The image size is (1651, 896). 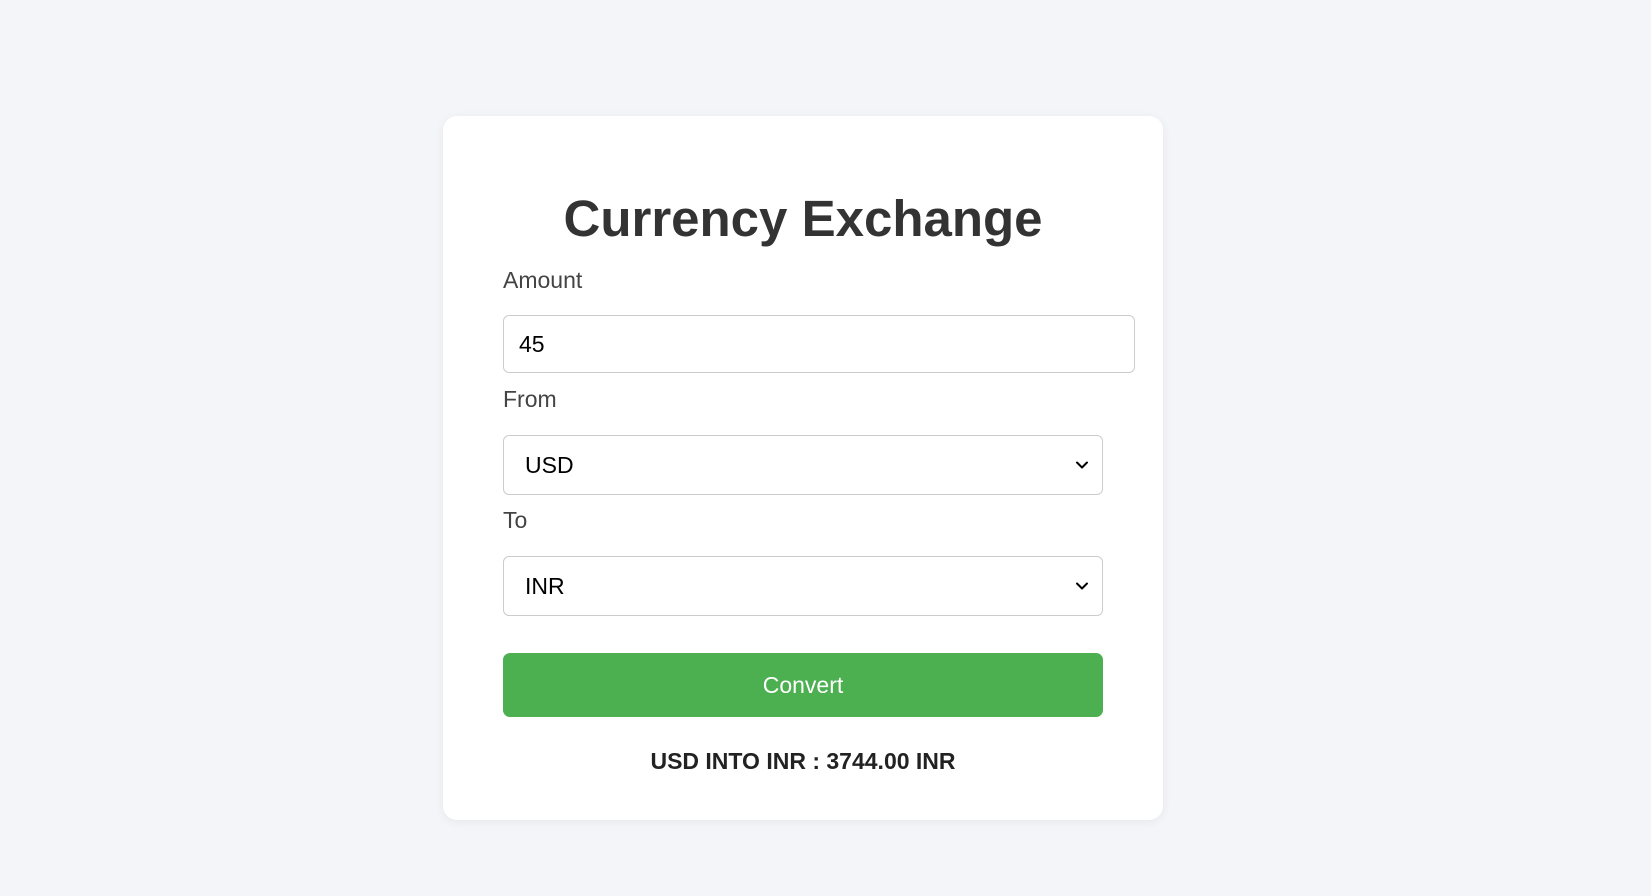 What do you see at coordinates (803, 465) in the screenshot?
I see `from-currency-select: USD` at bounding box center [803, 465].